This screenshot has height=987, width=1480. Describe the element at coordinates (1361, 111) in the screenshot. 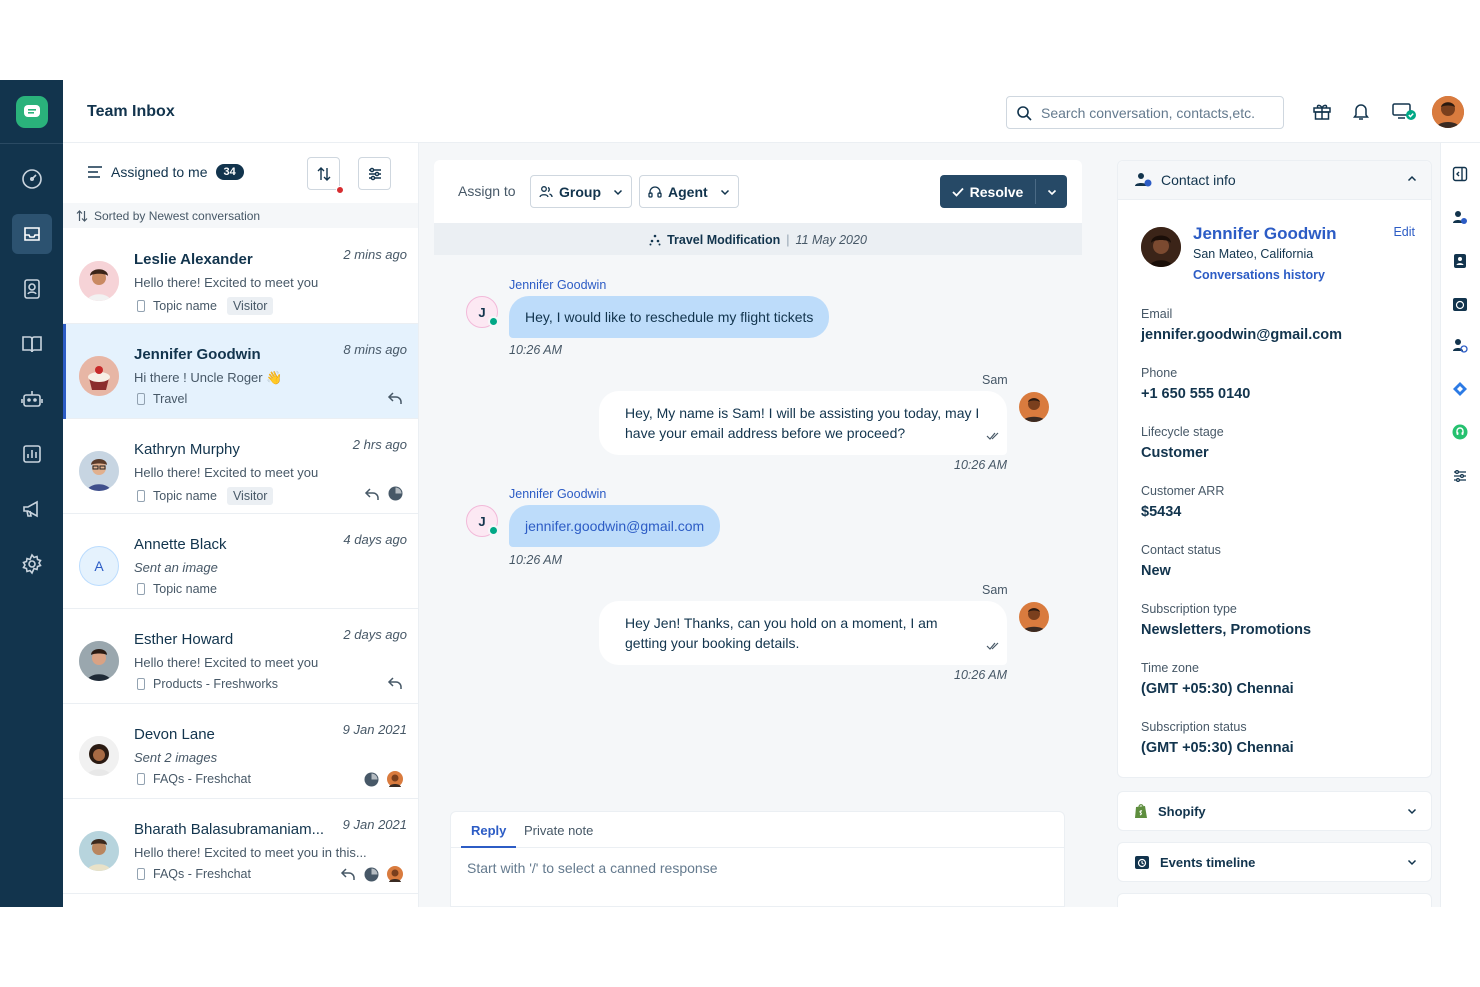

I see `notification-bell-icon` at that location.